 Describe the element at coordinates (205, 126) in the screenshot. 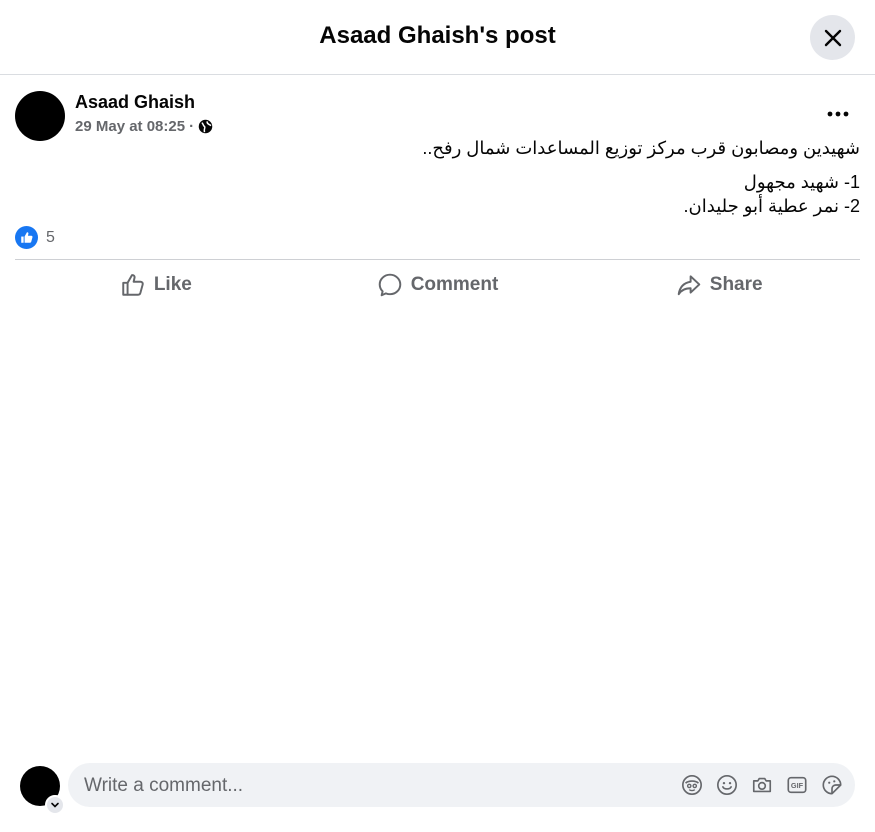

I see `globe-icon` at that location.